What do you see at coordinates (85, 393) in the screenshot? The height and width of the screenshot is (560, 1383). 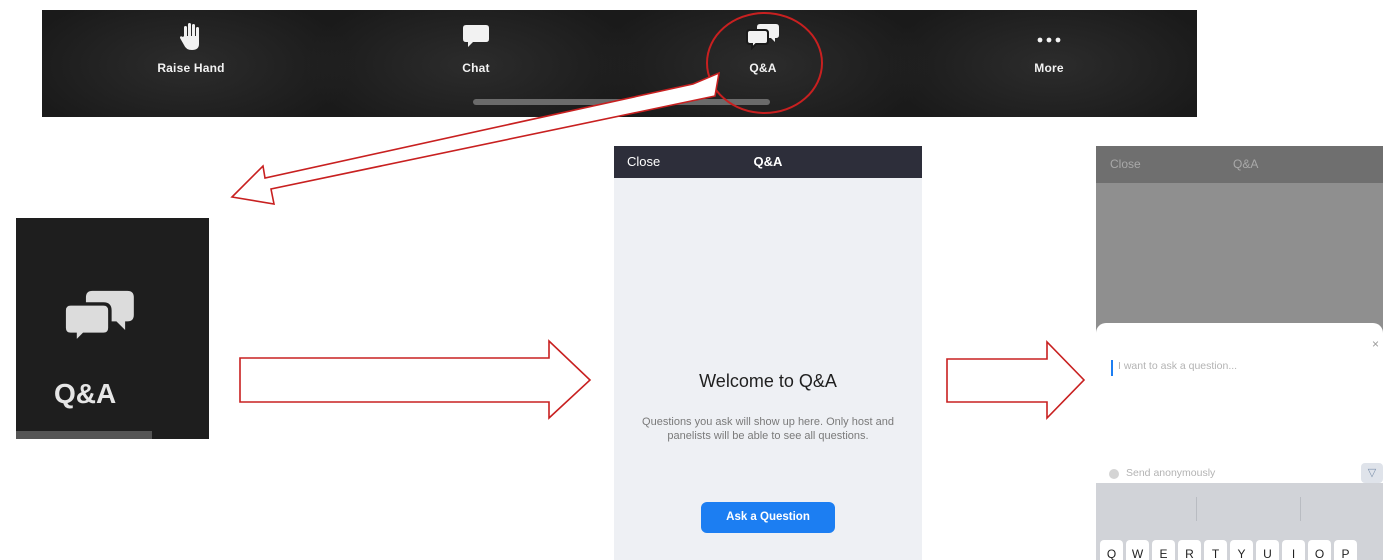 I see `qa-tile-label: Q&A` at bounding box center [85, 393].